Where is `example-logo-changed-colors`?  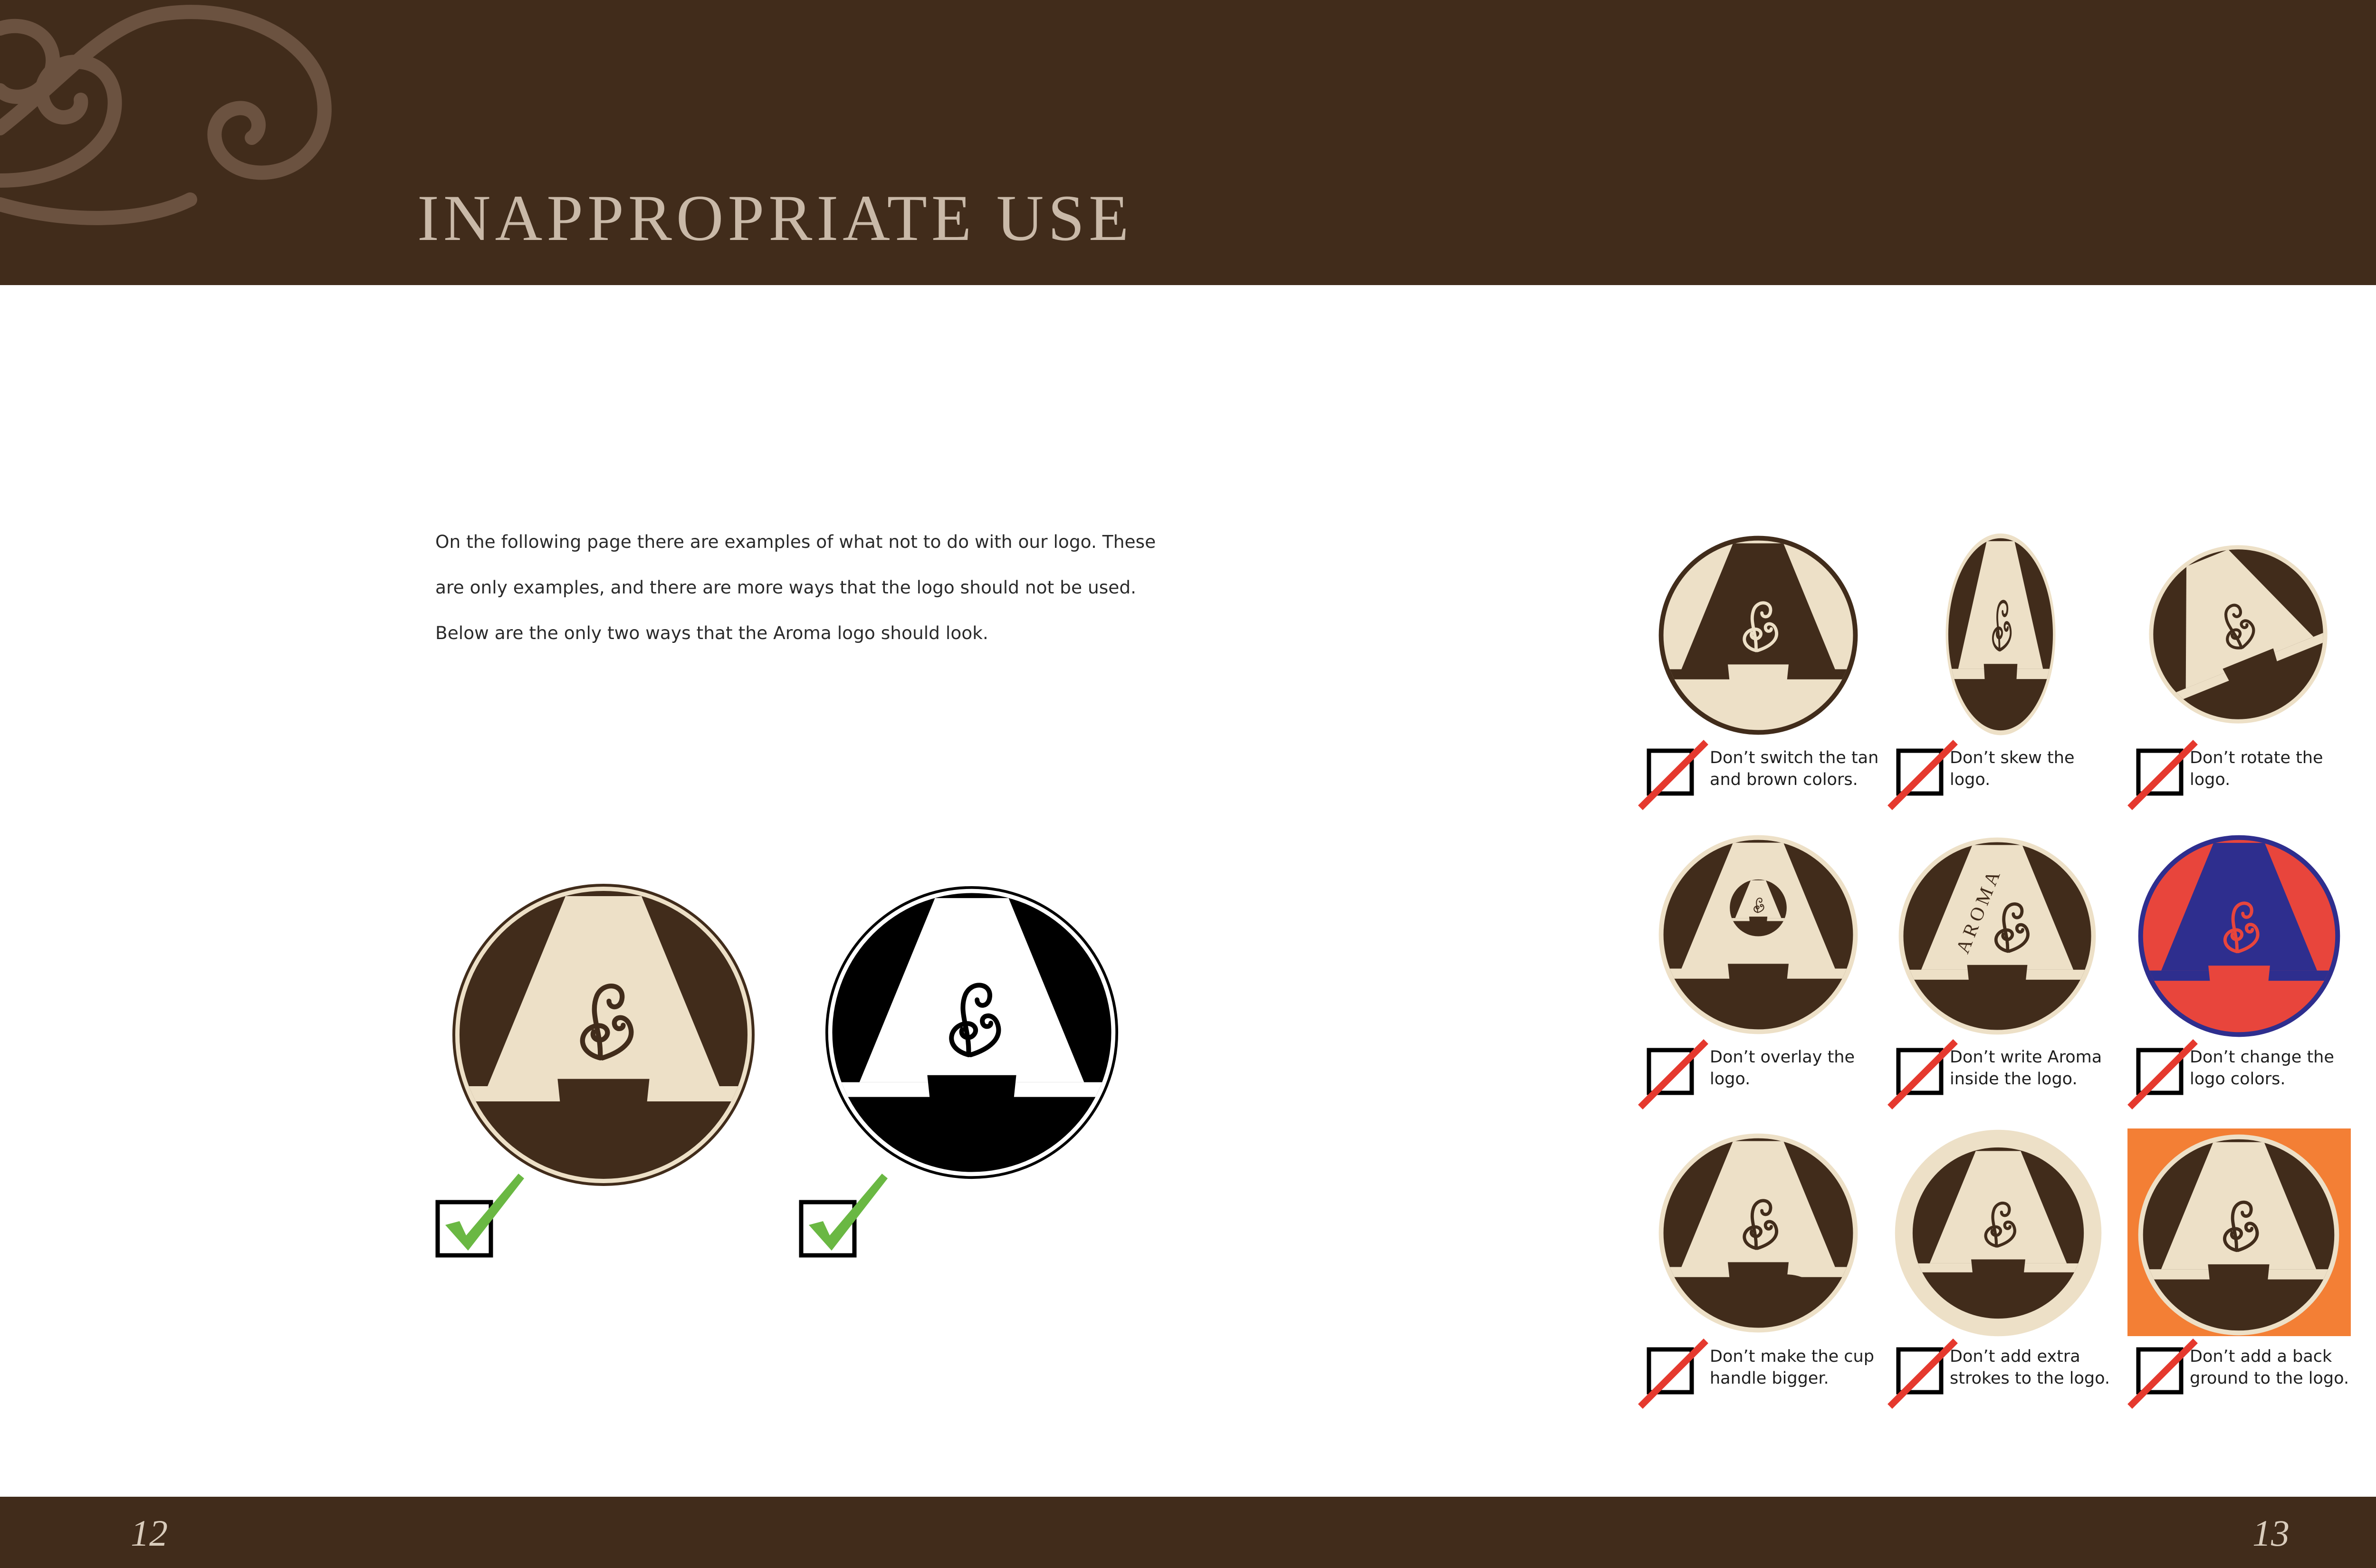
example-logo-changed-colors is located at coordinates (2239, 936).